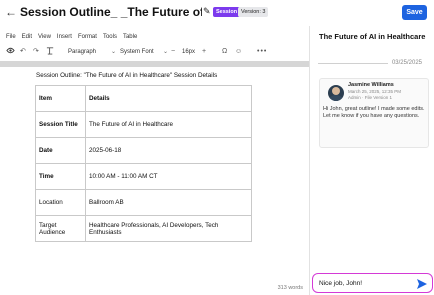  Describe the element at coordinates (262, 52) in the screenshot. I see `more-icon: •••` at that location.